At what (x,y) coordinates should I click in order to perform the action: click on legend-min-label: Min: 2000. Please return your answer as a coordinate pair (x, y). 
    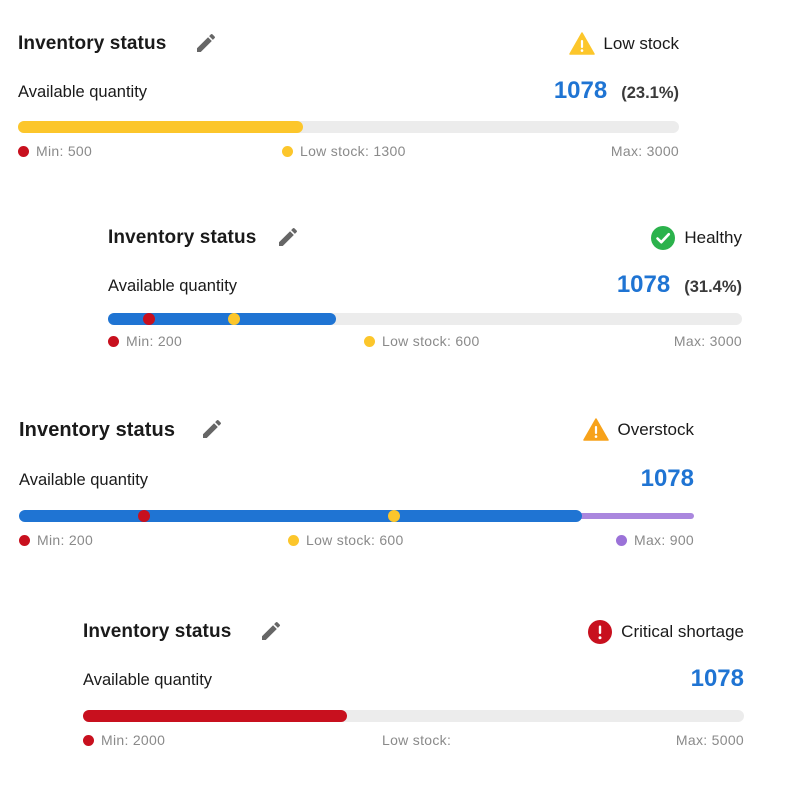
    Looking at the image, I should click on (133, 740).